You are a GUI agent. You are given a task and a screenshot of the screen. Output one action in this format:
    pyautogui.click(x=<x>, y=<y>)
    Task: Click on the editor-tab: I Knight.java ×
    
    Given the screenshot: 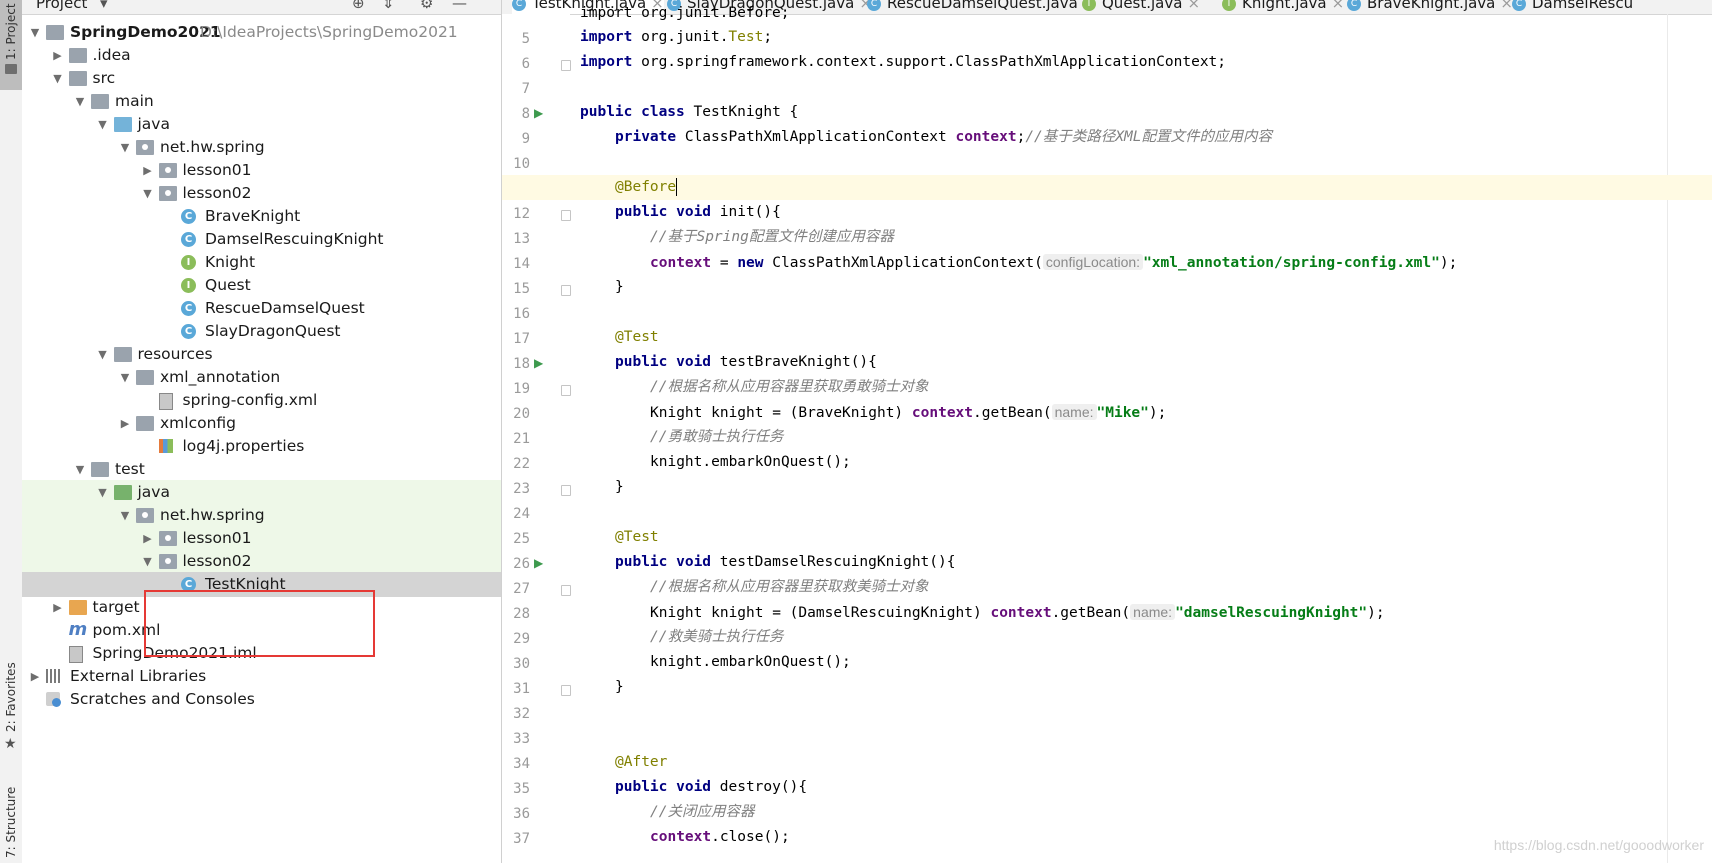 What is the action you would take?
    pyautogui.click(x=1283, y=7)
    